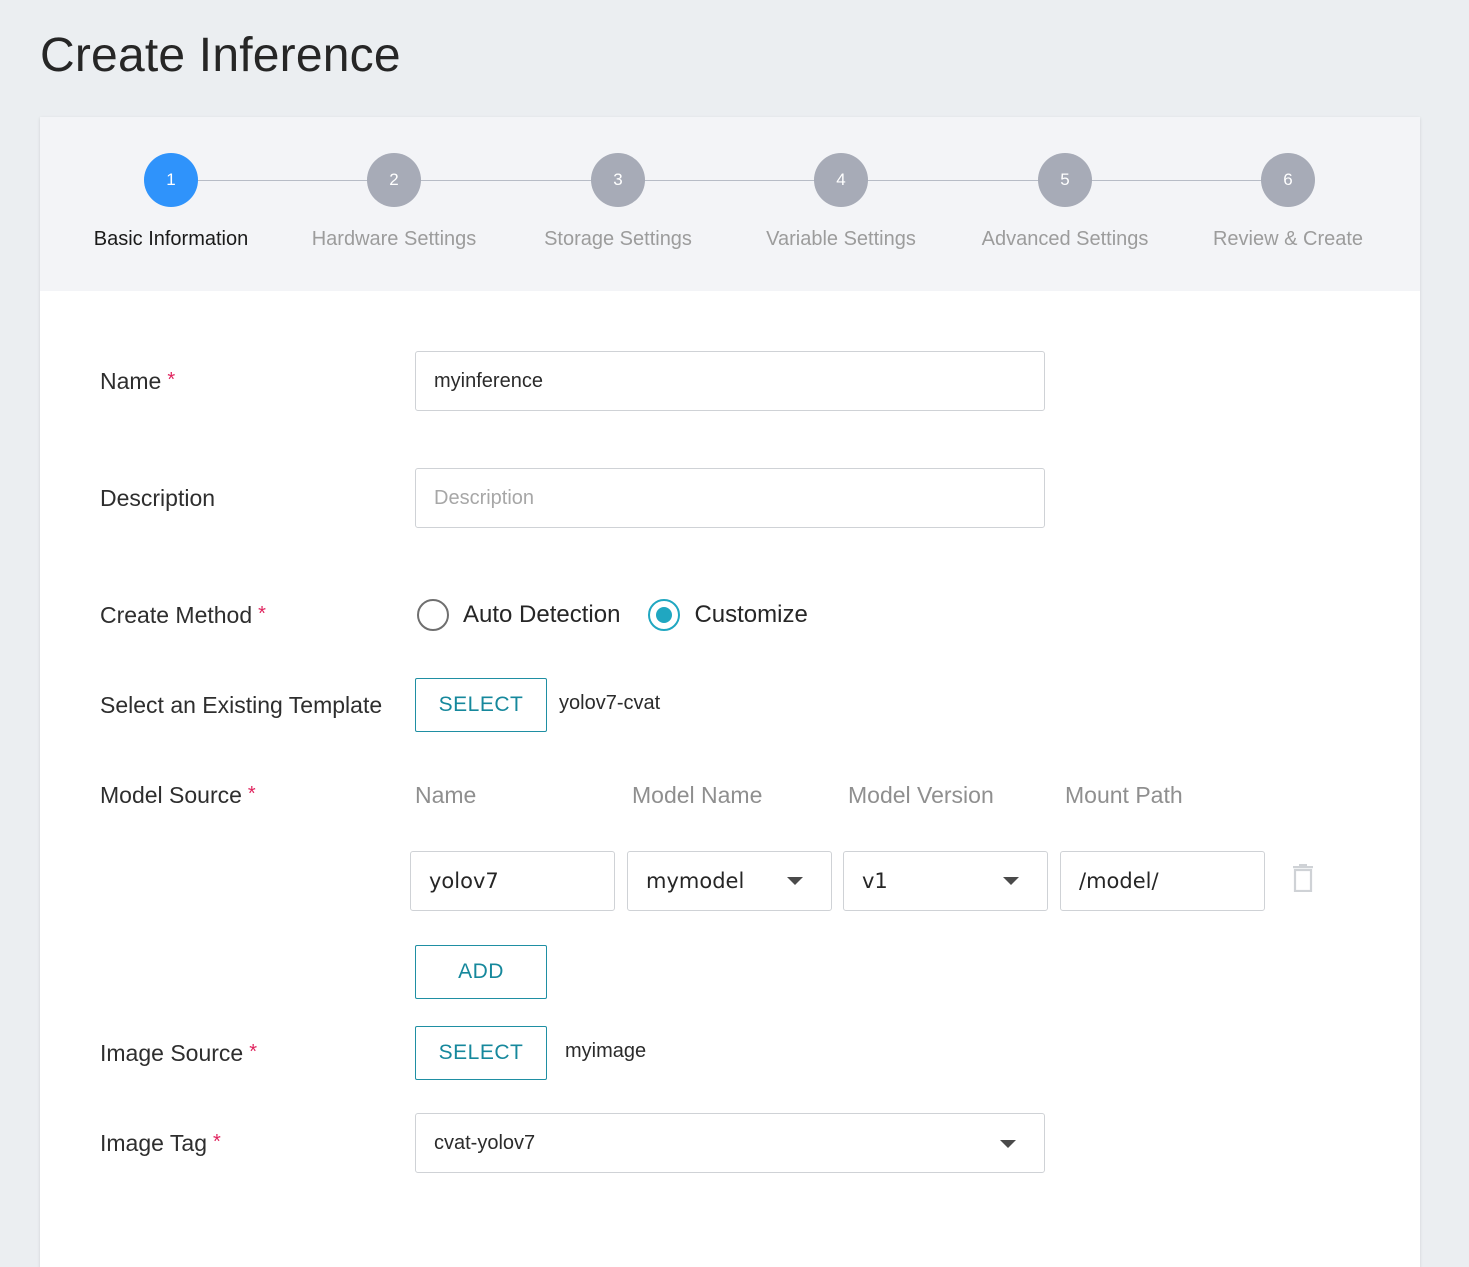 Image resolution: width=1469 pixels, height=1267 pixels. Describe the element at coordinates (730, 381) in the screenshot. I see `name-input` at that location.